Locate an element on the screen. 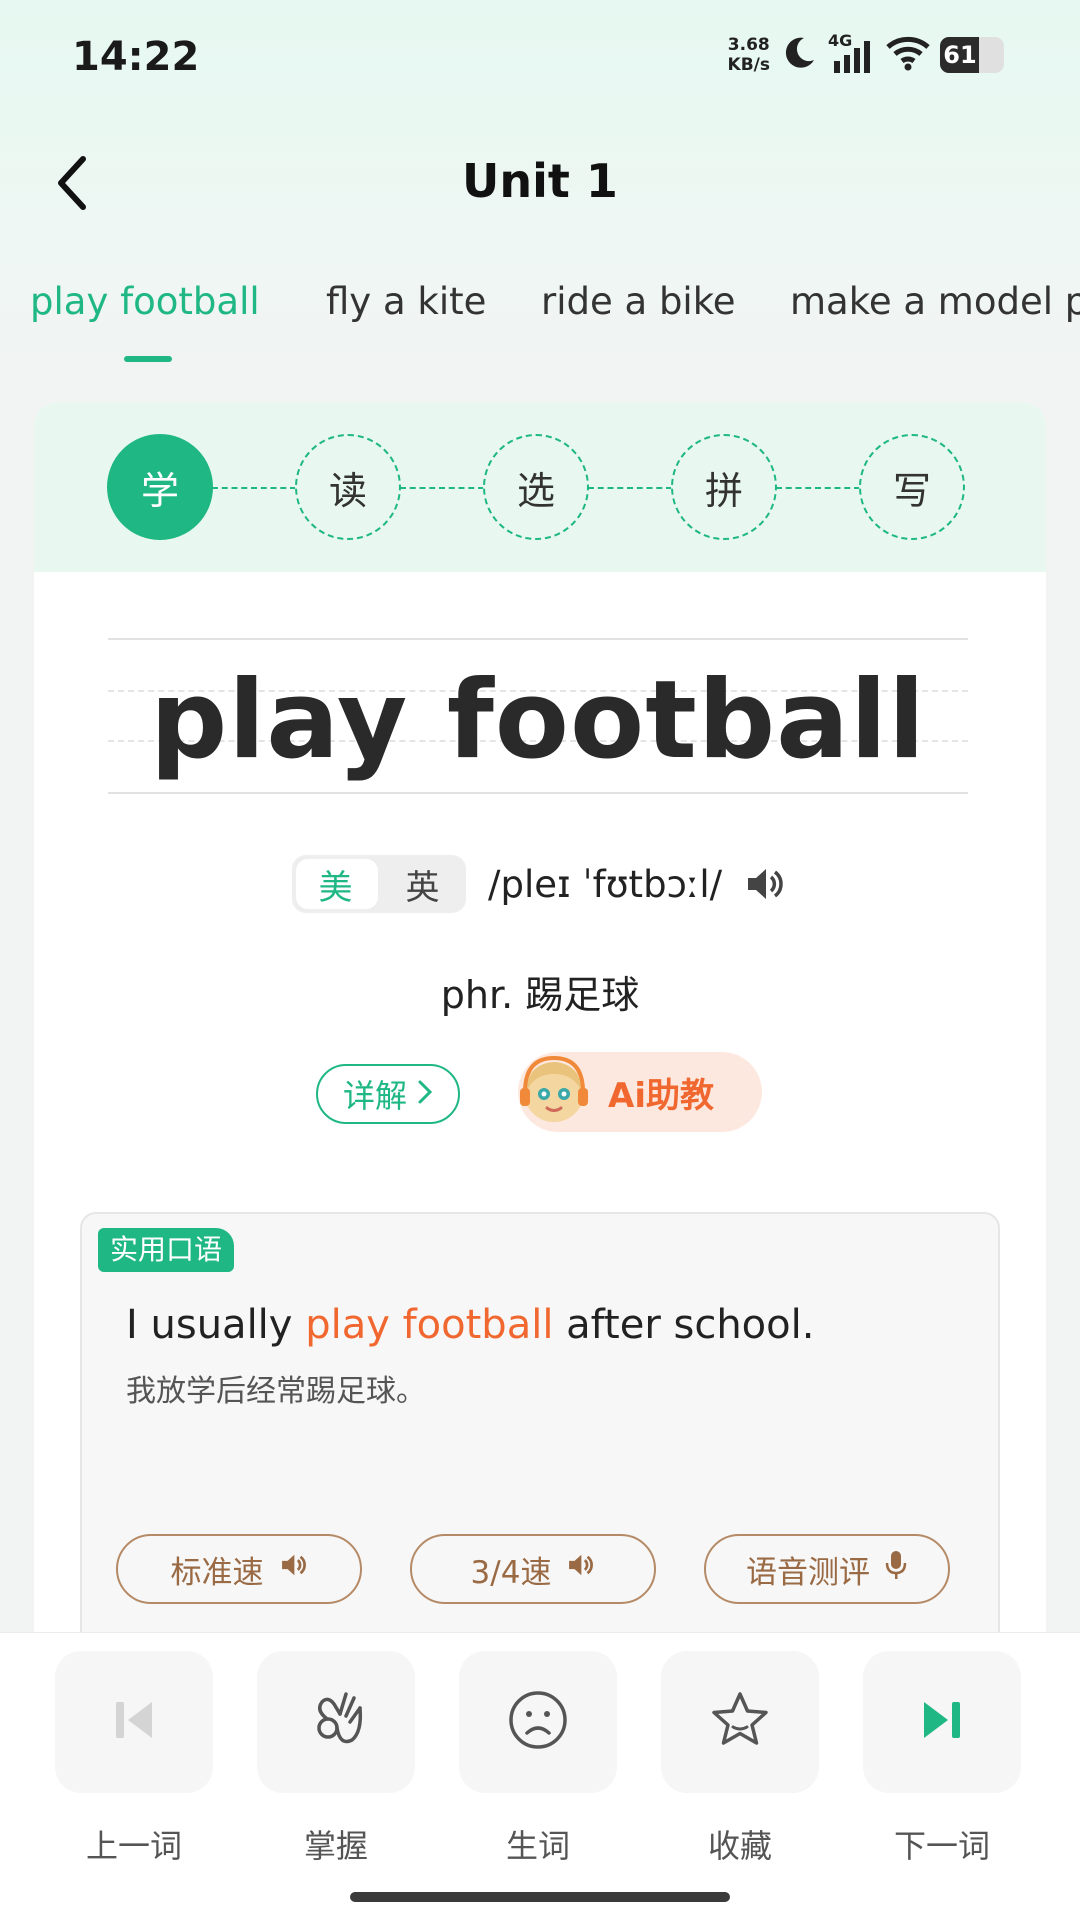  mastered-button: 掌握 is located at coordinates (336, 1759).